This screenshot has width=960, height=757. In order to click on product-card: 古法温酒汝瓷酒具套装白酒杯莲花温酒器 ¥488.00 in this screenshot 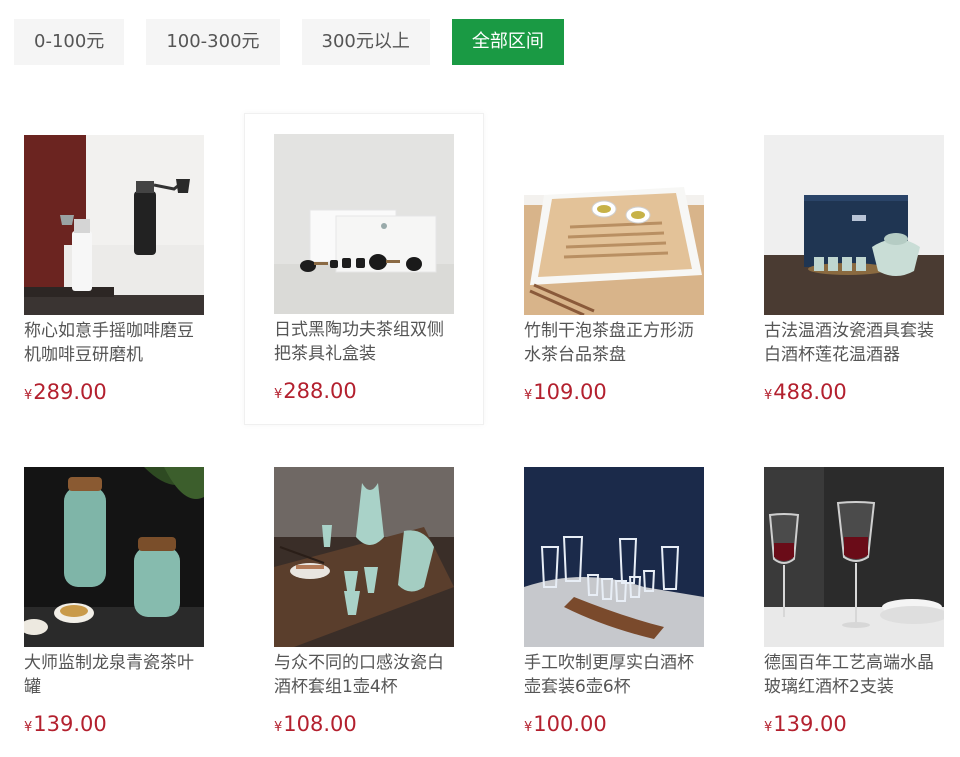, I will do `click(847, 269)`.